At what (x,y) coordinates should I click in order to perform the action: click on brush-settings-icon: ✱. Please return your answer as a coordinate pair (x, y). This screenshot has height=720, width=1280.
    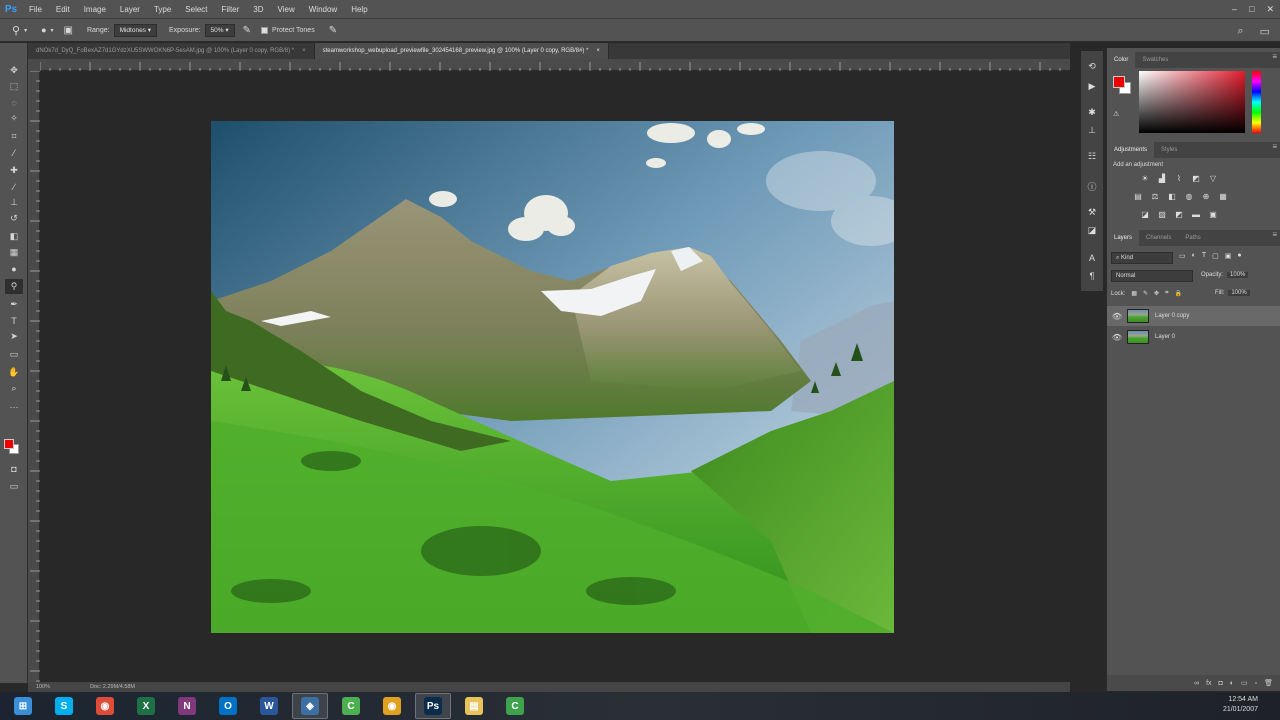
    Looking at the image, I should click on (1092, 112).